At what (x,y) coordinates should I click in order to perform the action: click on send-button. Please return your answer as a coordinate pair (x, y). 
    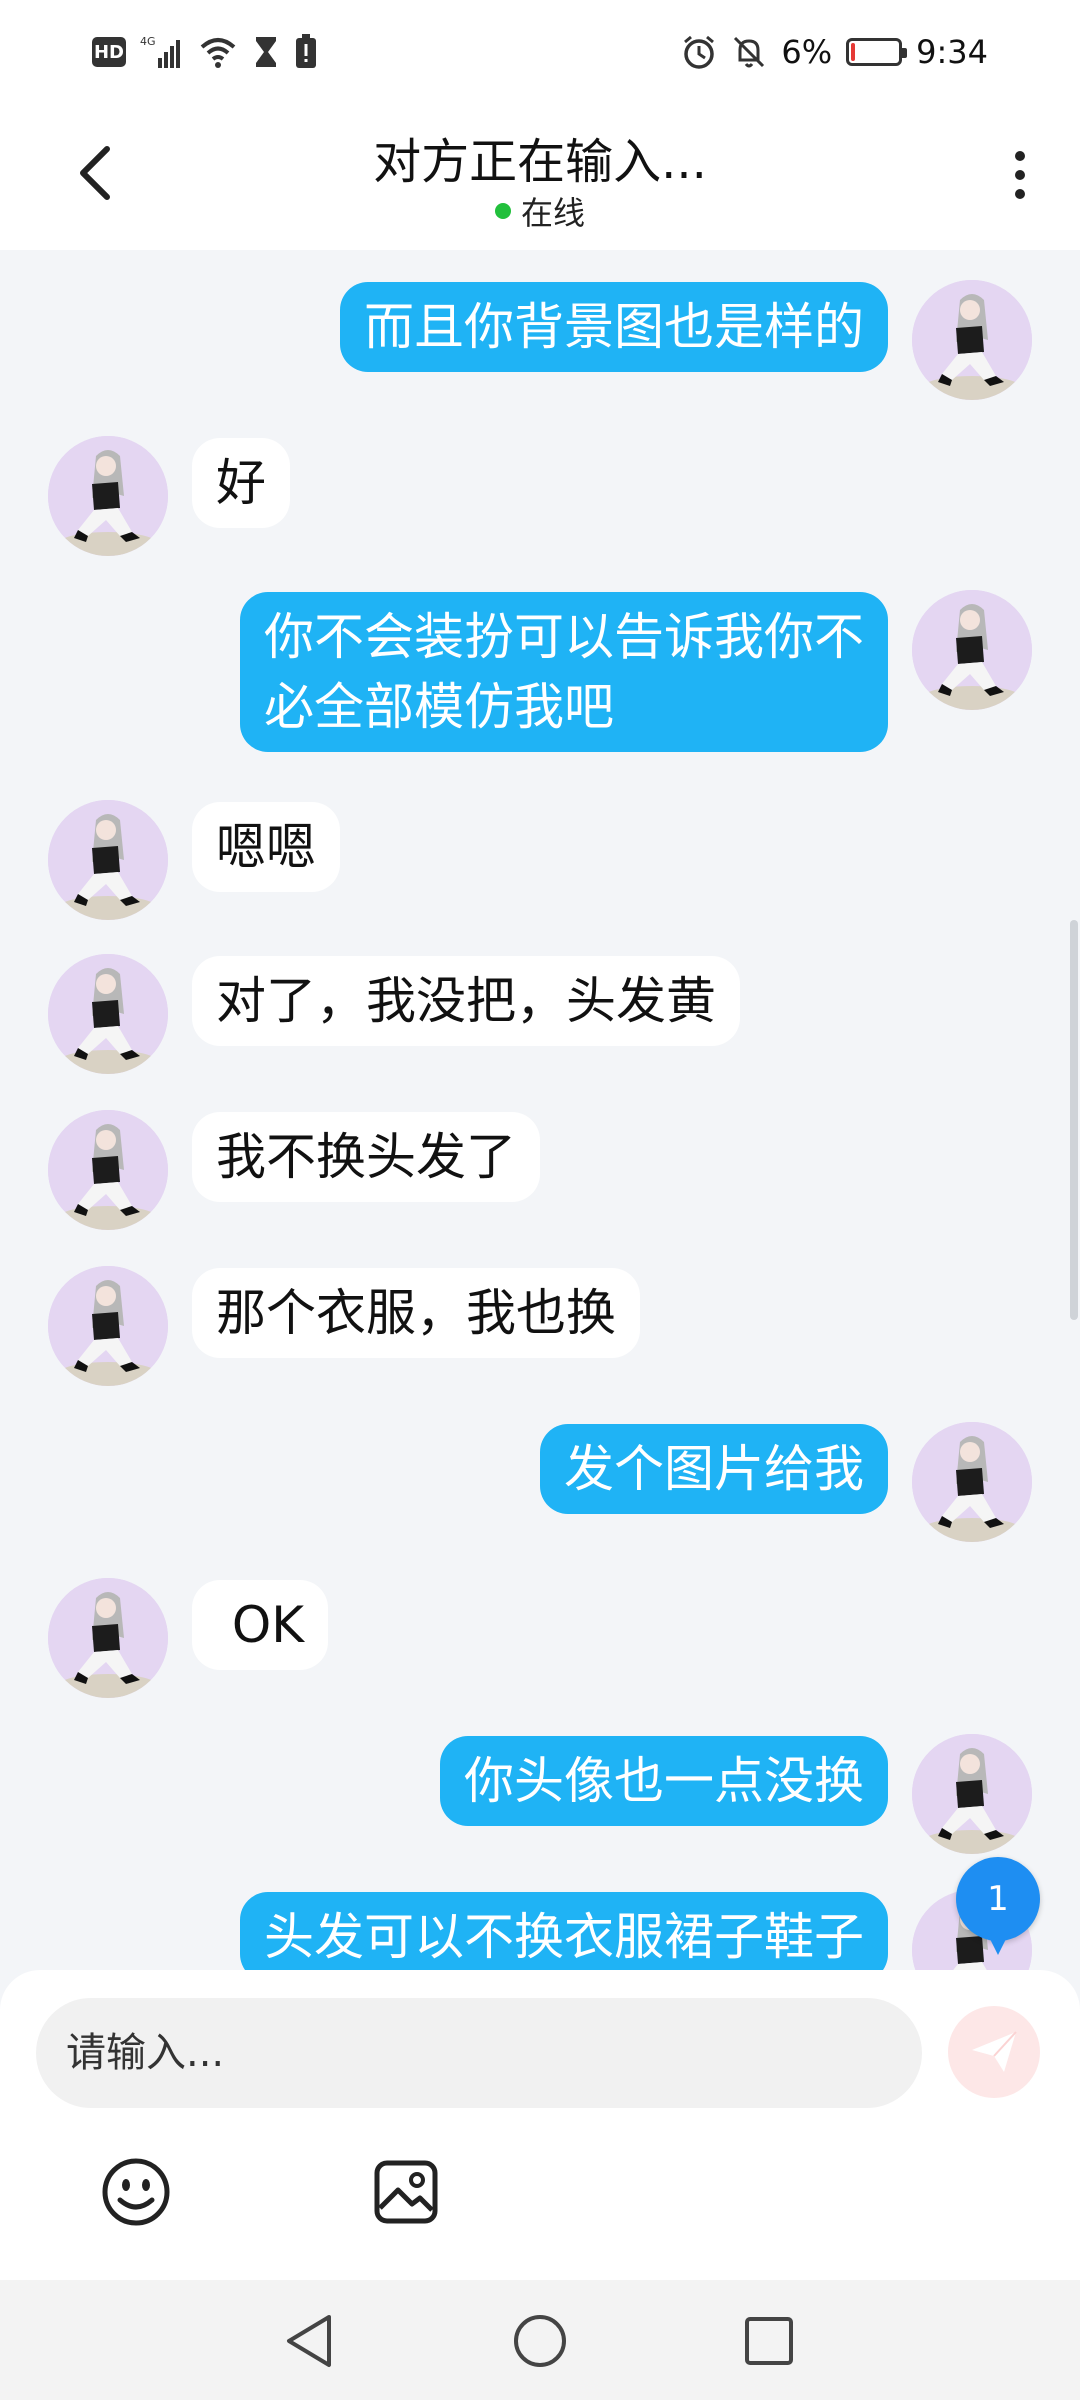
    Looking at the image, I should click on (994, 2052).